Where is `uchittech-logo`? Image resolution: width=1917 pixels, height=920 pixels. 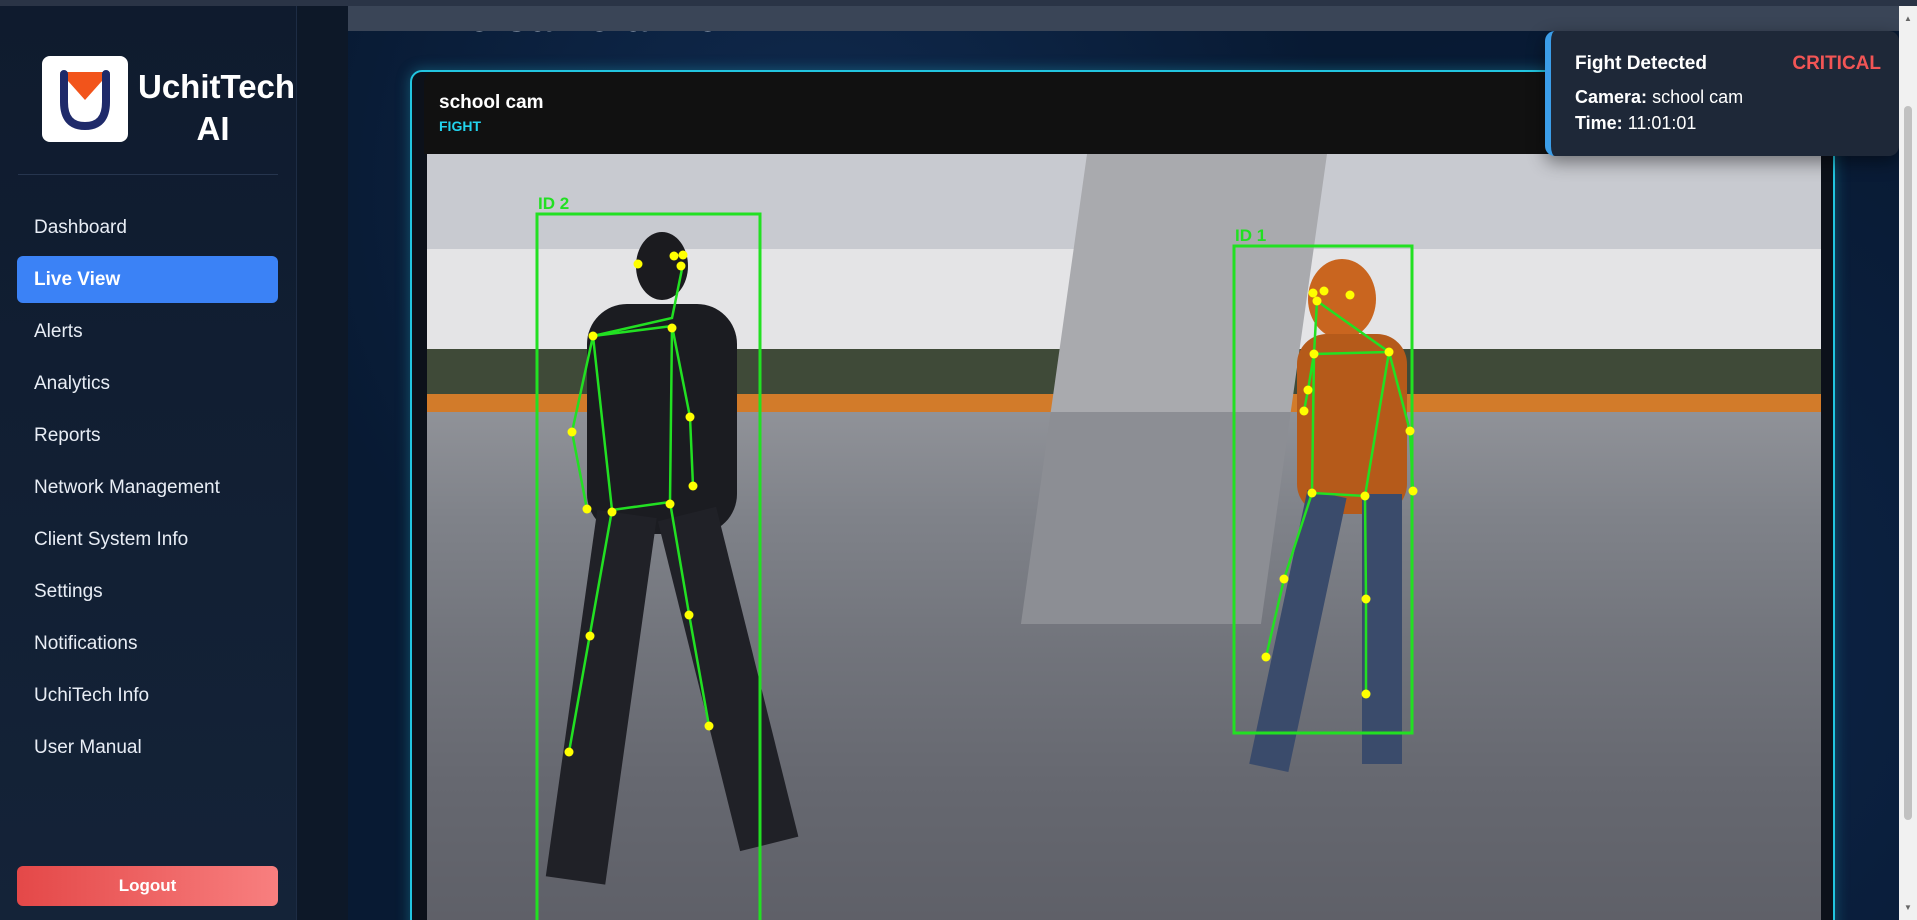 uchittech-logo is located at coordinates (85, 99).